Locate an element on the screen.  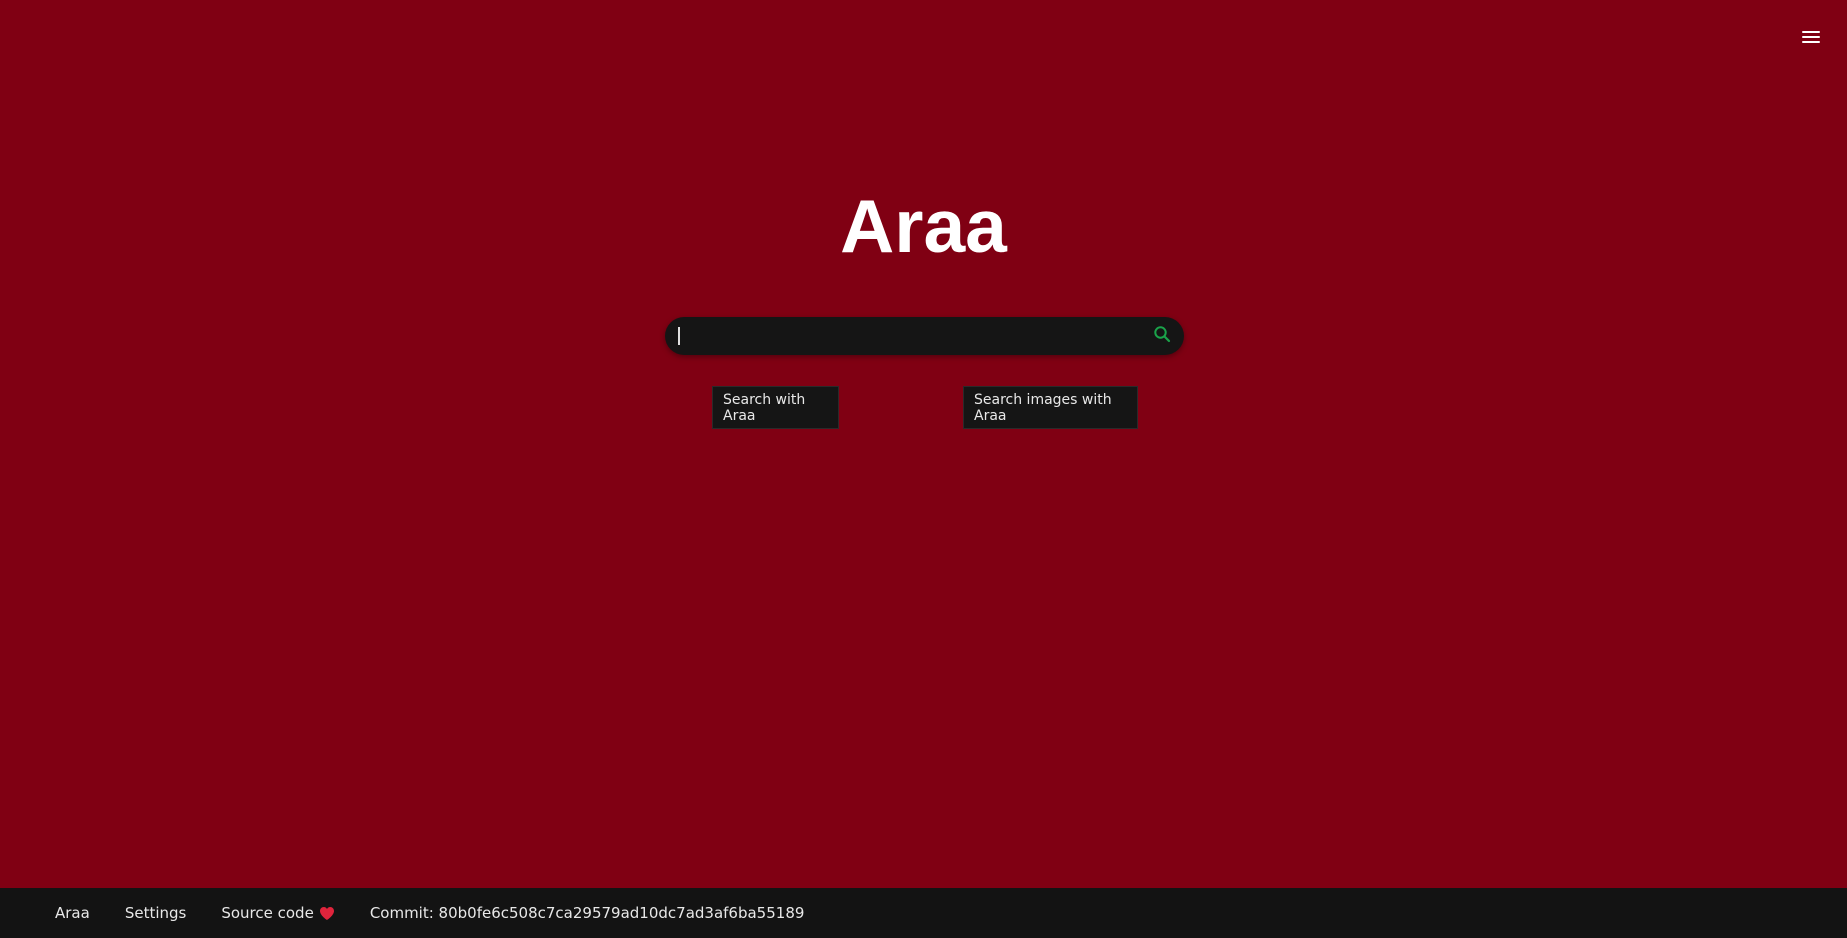
heart-icon is located at coordinates (327, 913).